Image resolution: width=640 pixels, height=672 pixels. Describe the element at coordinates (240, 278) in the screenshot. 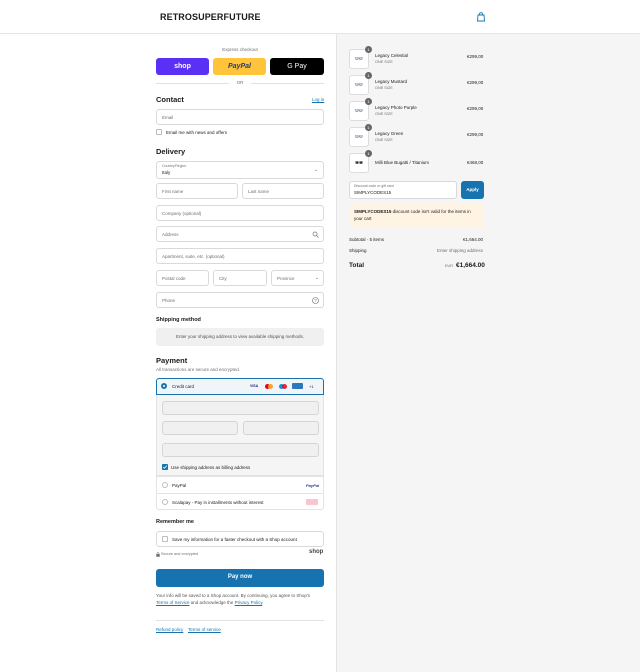

I see `city-field: City` at that location.